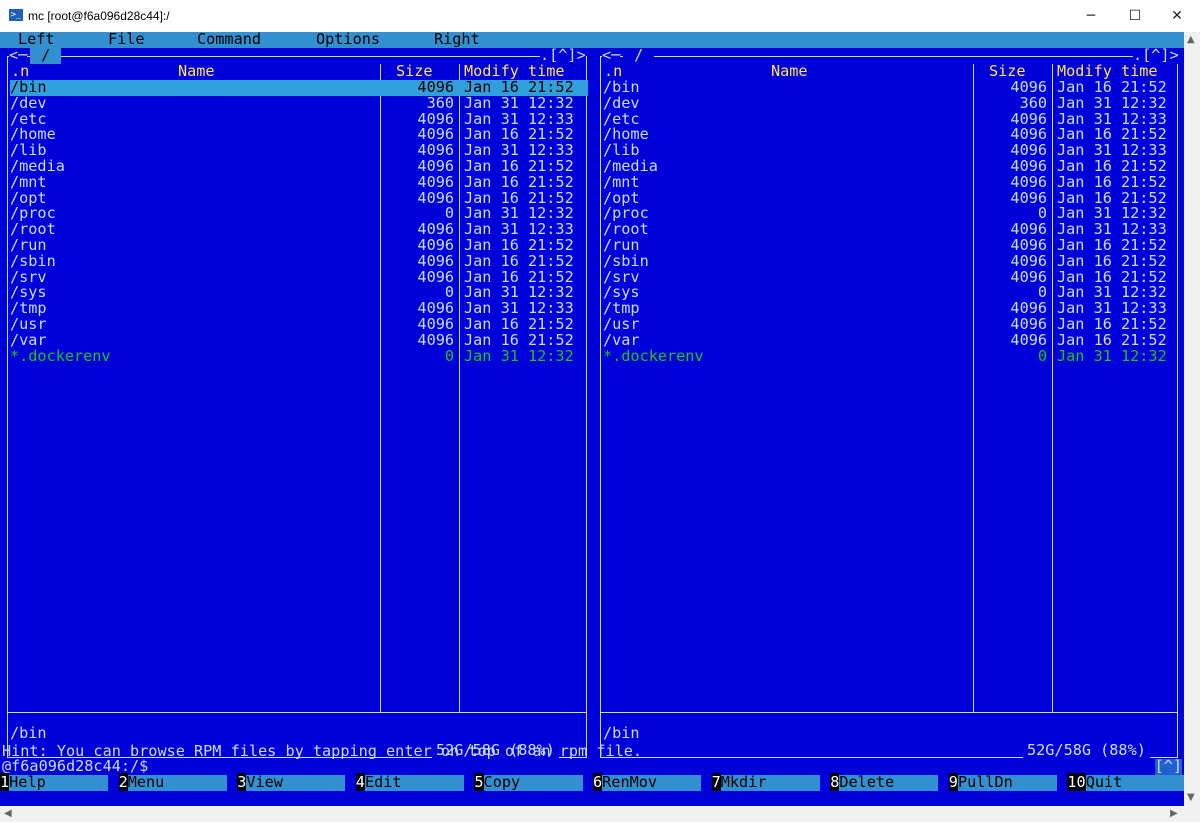 The height and width of the screenshot is (822, 1200). I want to click on fkey-help: 1Help, so click(54, 782).